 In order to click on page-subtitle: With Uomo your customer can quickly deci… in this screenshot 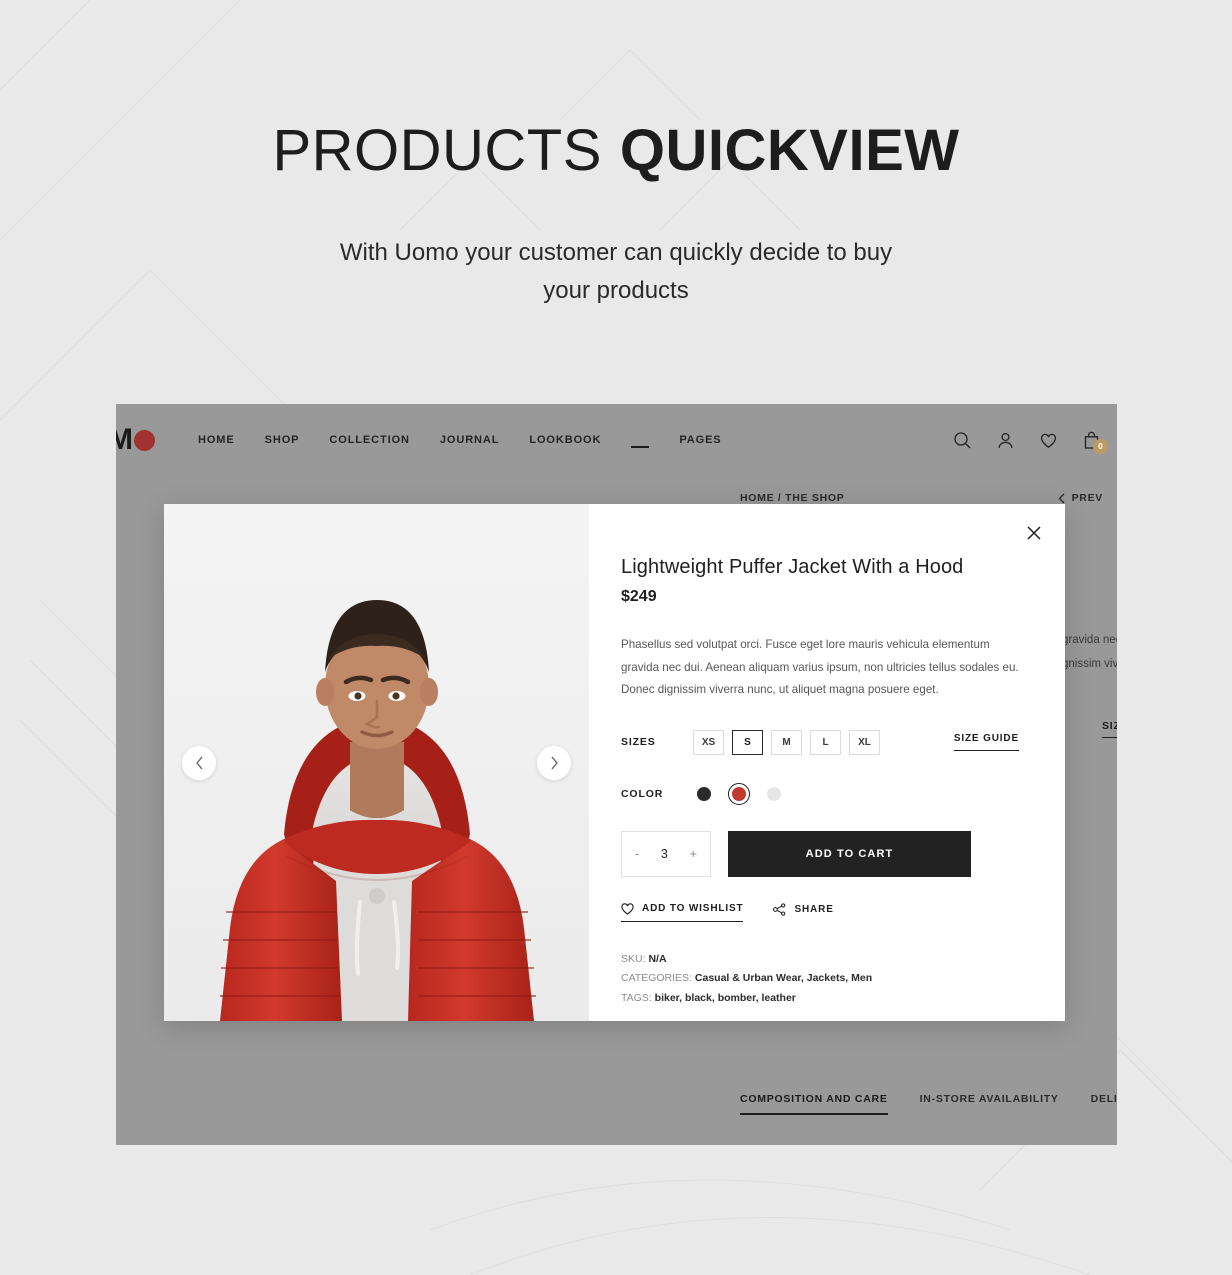, I will do `click(616, 272)`.